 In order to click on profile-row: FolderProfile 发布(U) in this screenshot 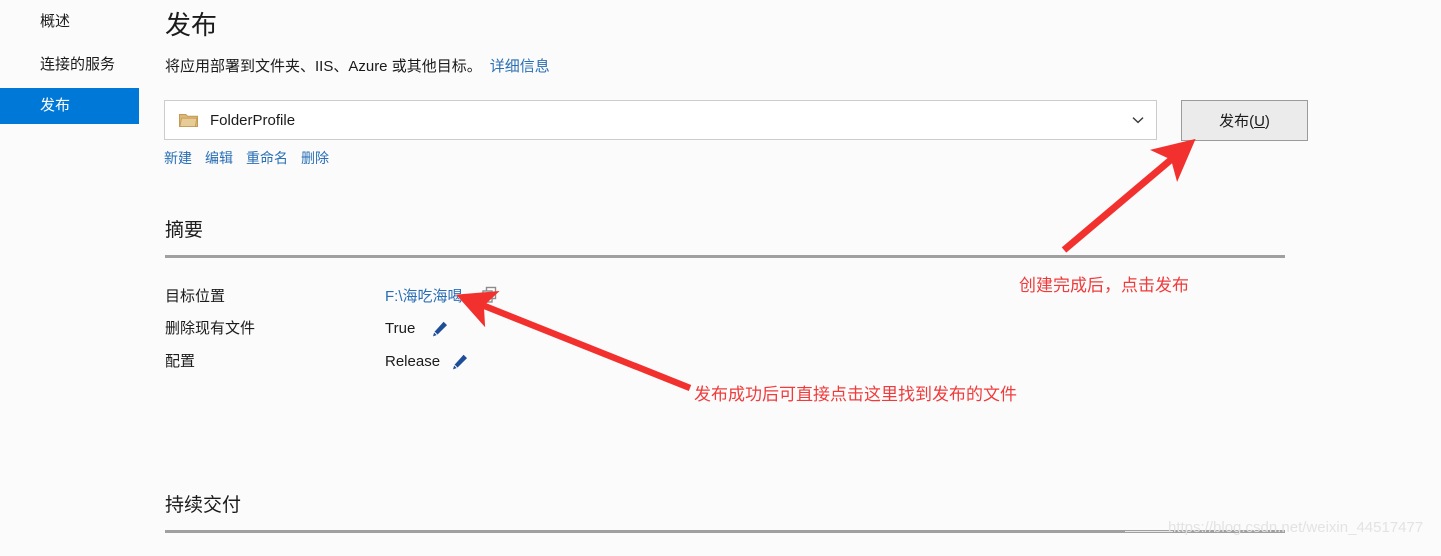, I will do `click(739, 121)`.